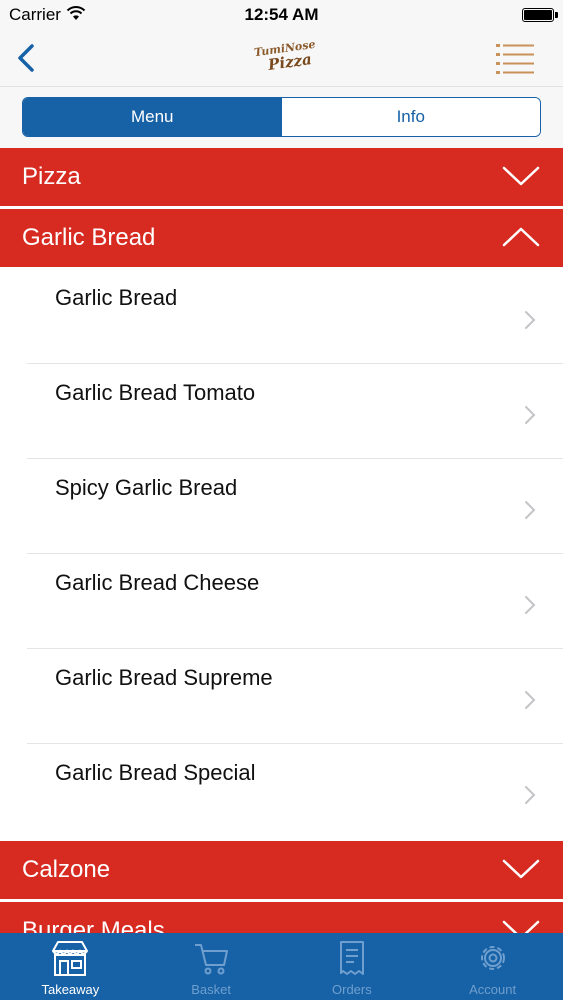  What do you see at coordinates (152, 117) in the screenshot?
I see `segment-menu: Menu` at bounding box center [152, 117].